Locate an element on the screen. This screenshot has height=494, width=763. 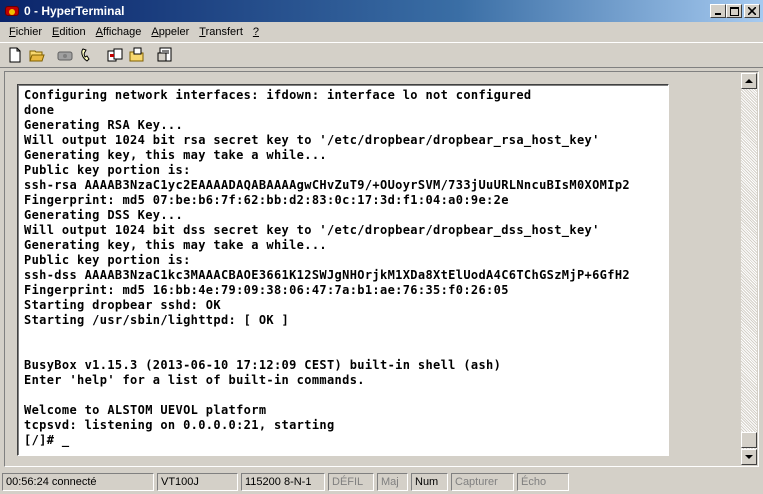
send-icon is located at coordinates (115, 55).